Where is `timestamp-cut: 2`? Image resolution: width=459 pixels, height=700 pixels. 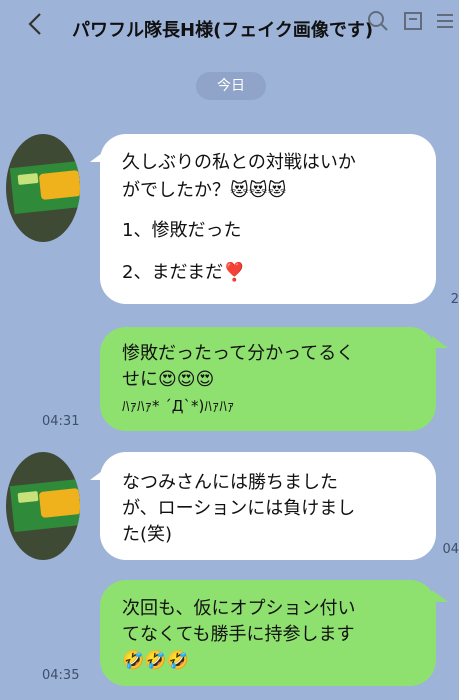 timestamp-cut: 2 is located at coordinates (454, 299).